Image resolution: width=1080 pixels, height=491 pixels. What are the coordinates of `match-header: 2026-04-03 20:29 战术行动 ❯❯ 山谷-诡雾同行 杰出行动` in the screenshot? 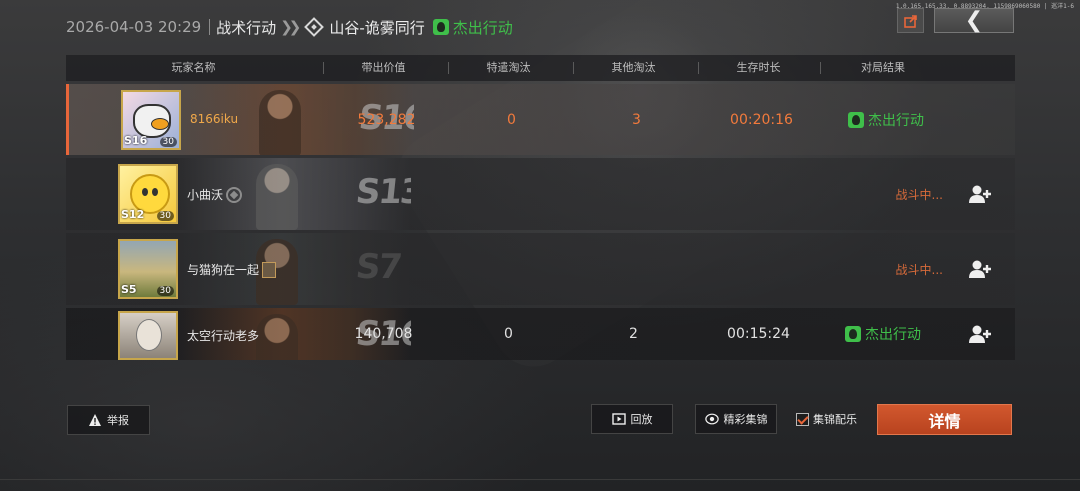 It's located at (289, 27).